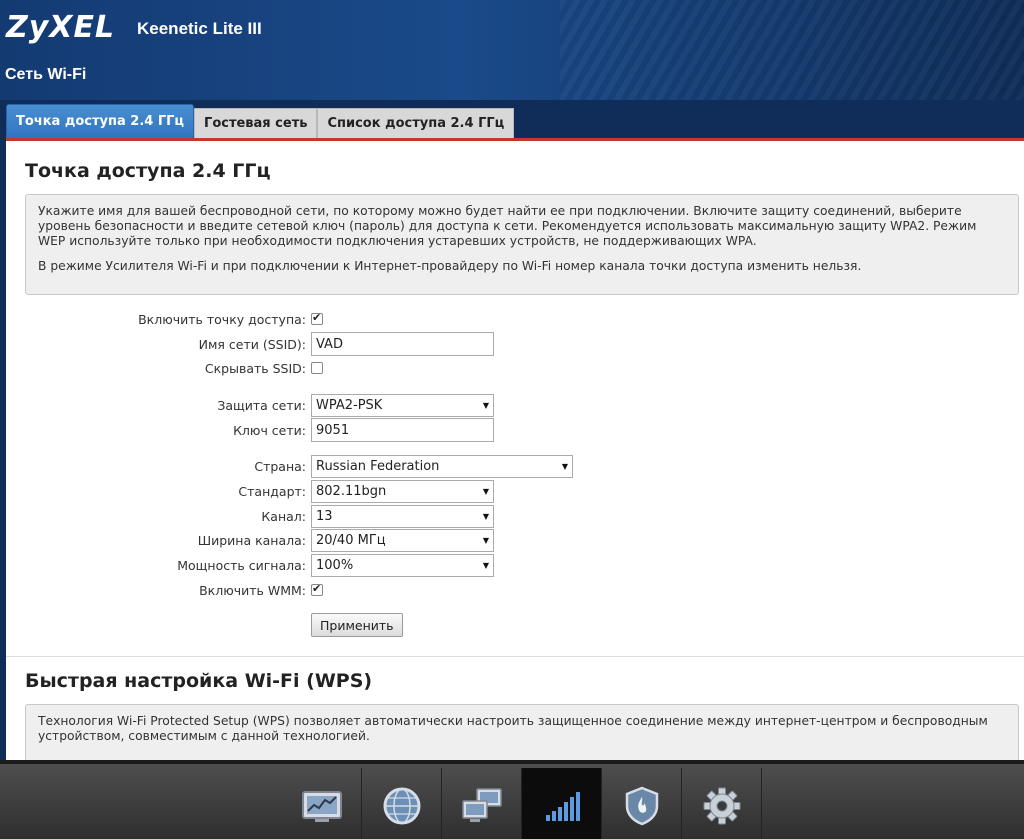 The height and width of the screenshot is (839, 1024). I want to click on tab-access-point-24: Точка доступа 2.4 ГГц, so click(100, 121).